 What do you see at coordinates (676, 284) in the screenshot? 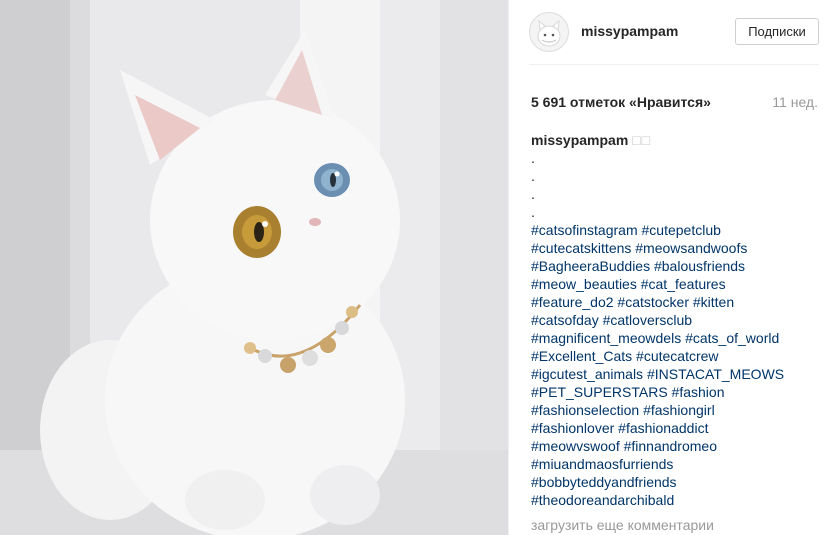
I see `hashtag-line: #meow_beauties #cat_features` at bounding box center [676, 284].